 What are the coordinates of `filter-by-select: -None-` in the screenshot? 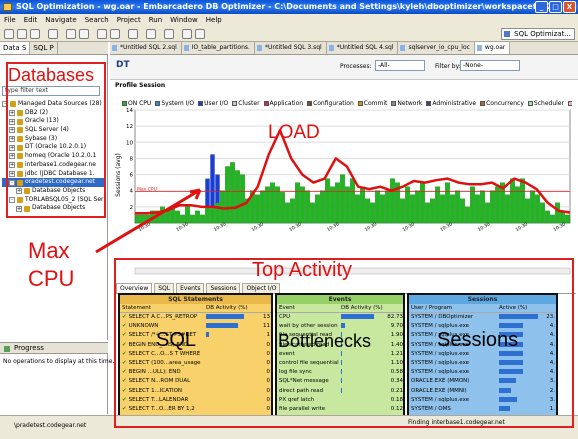 It's located at (490, 65).